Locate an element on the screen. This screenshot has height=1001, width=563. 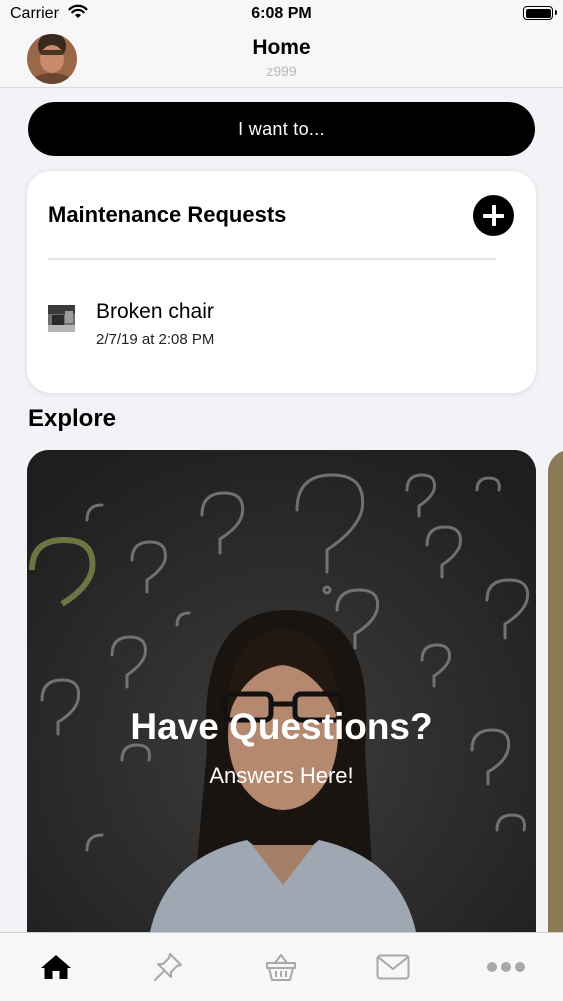
request-date: 2/7/19 at 2:08 PM is located at coordinates (155, 339).